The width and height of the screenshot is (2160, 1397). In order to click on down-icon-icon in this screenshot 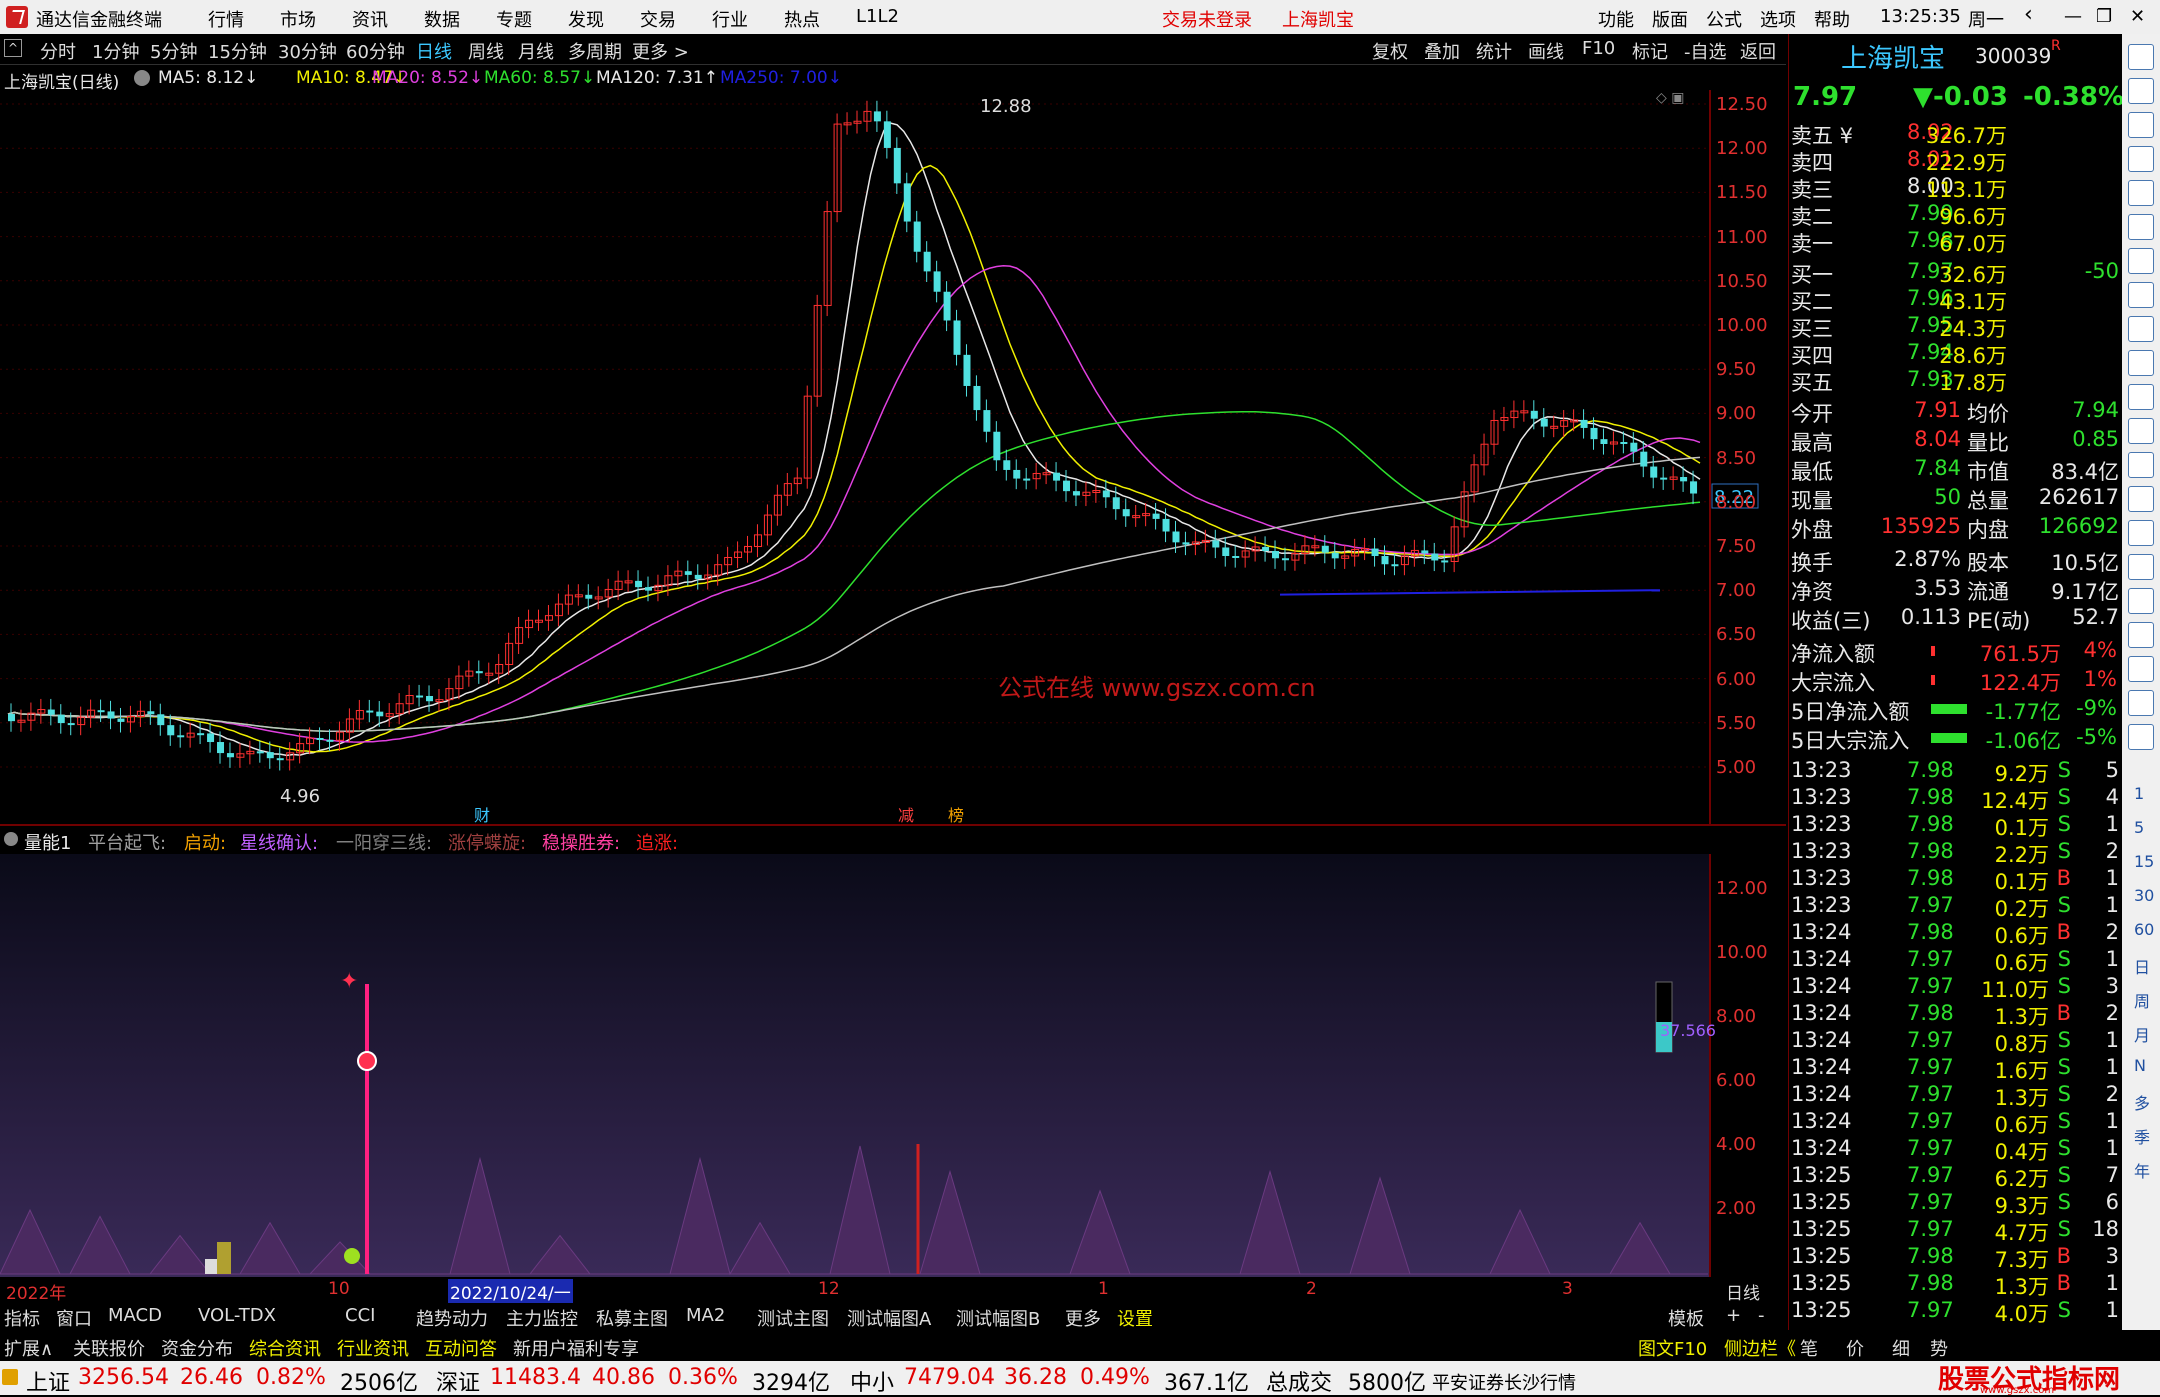, I will do `click(2141, 125)`.